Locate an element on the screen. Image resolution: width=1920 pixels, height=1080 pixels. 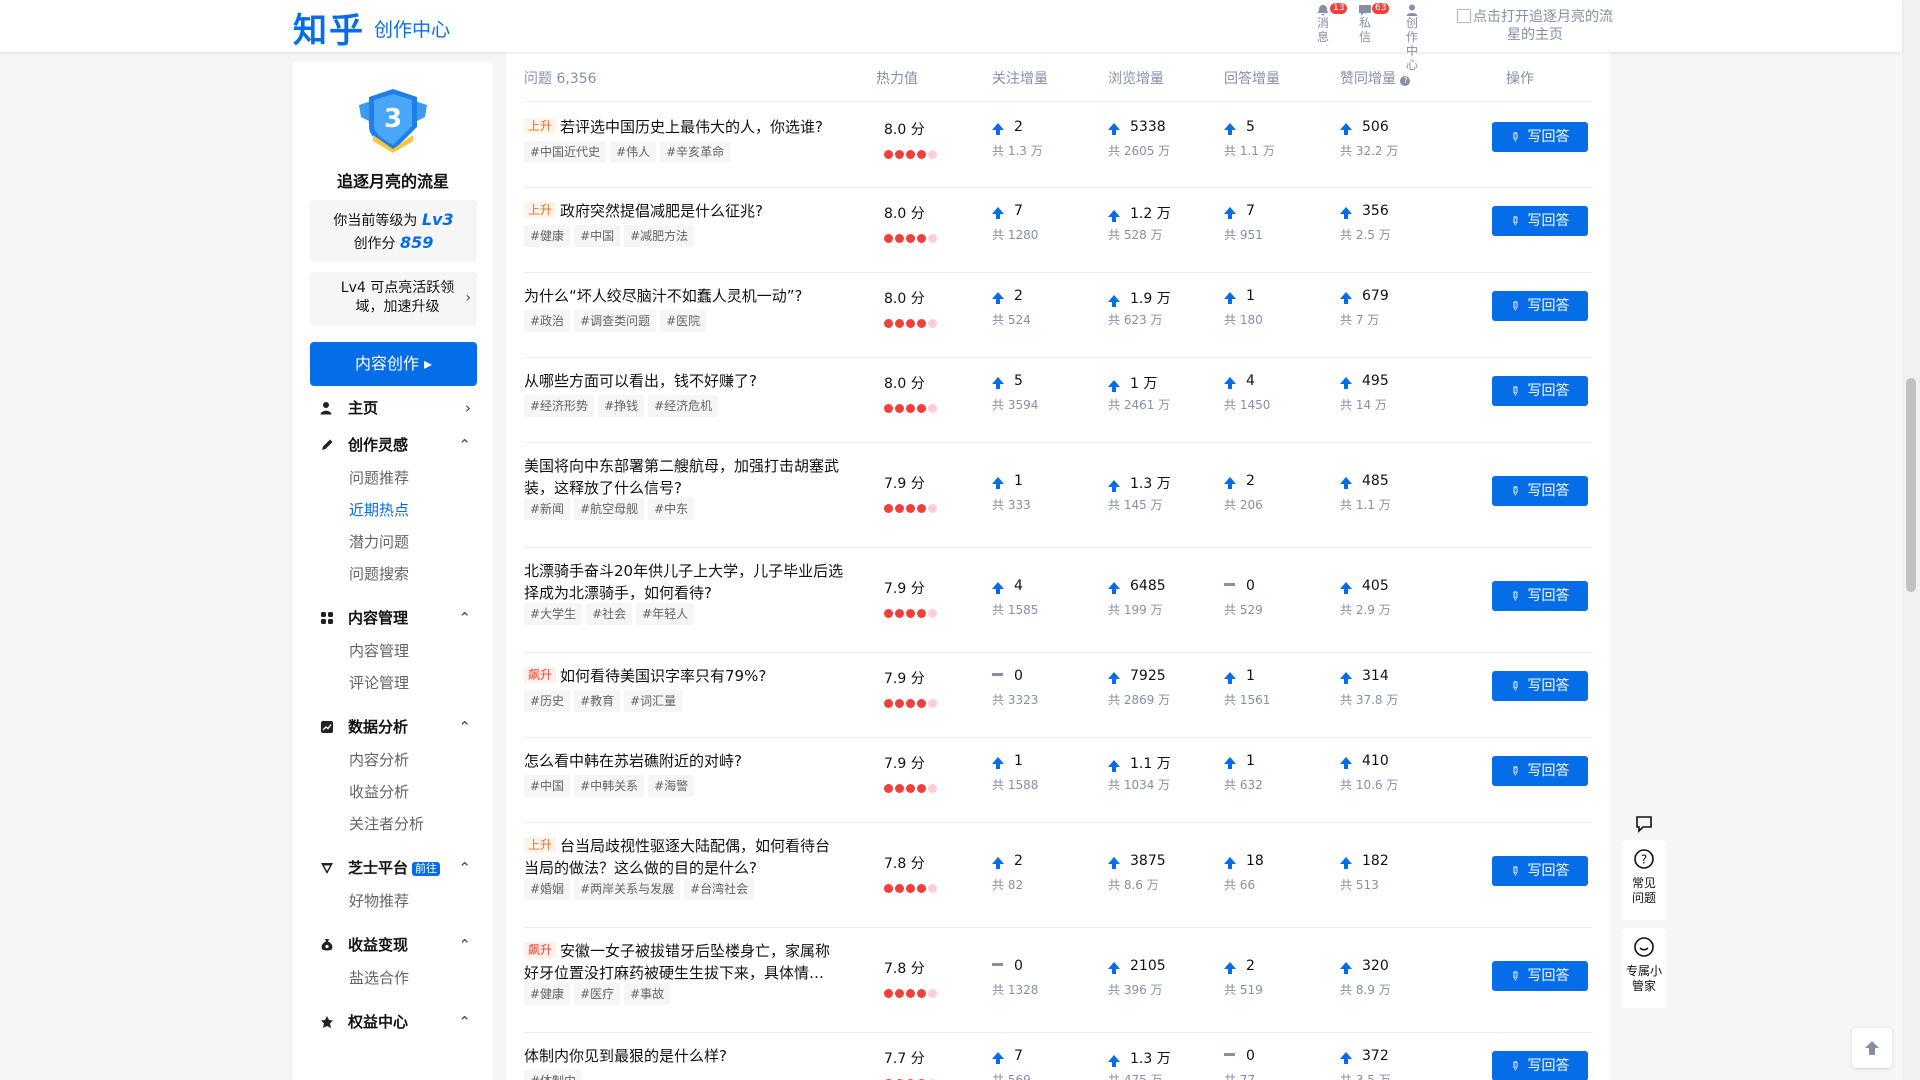
topic-tag: #词汇量 is located at coordinates (653, 701).